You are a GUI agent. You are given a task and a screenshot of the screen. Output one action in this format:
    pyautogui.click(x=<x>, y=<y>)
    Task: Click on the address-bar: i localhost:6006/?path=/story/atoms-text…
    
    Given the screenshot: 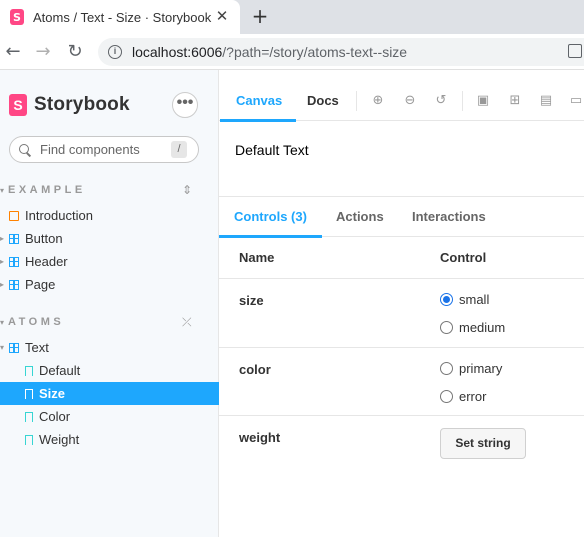 What is the action you would take?
    pyautogui.click(x=341, y=52)
    